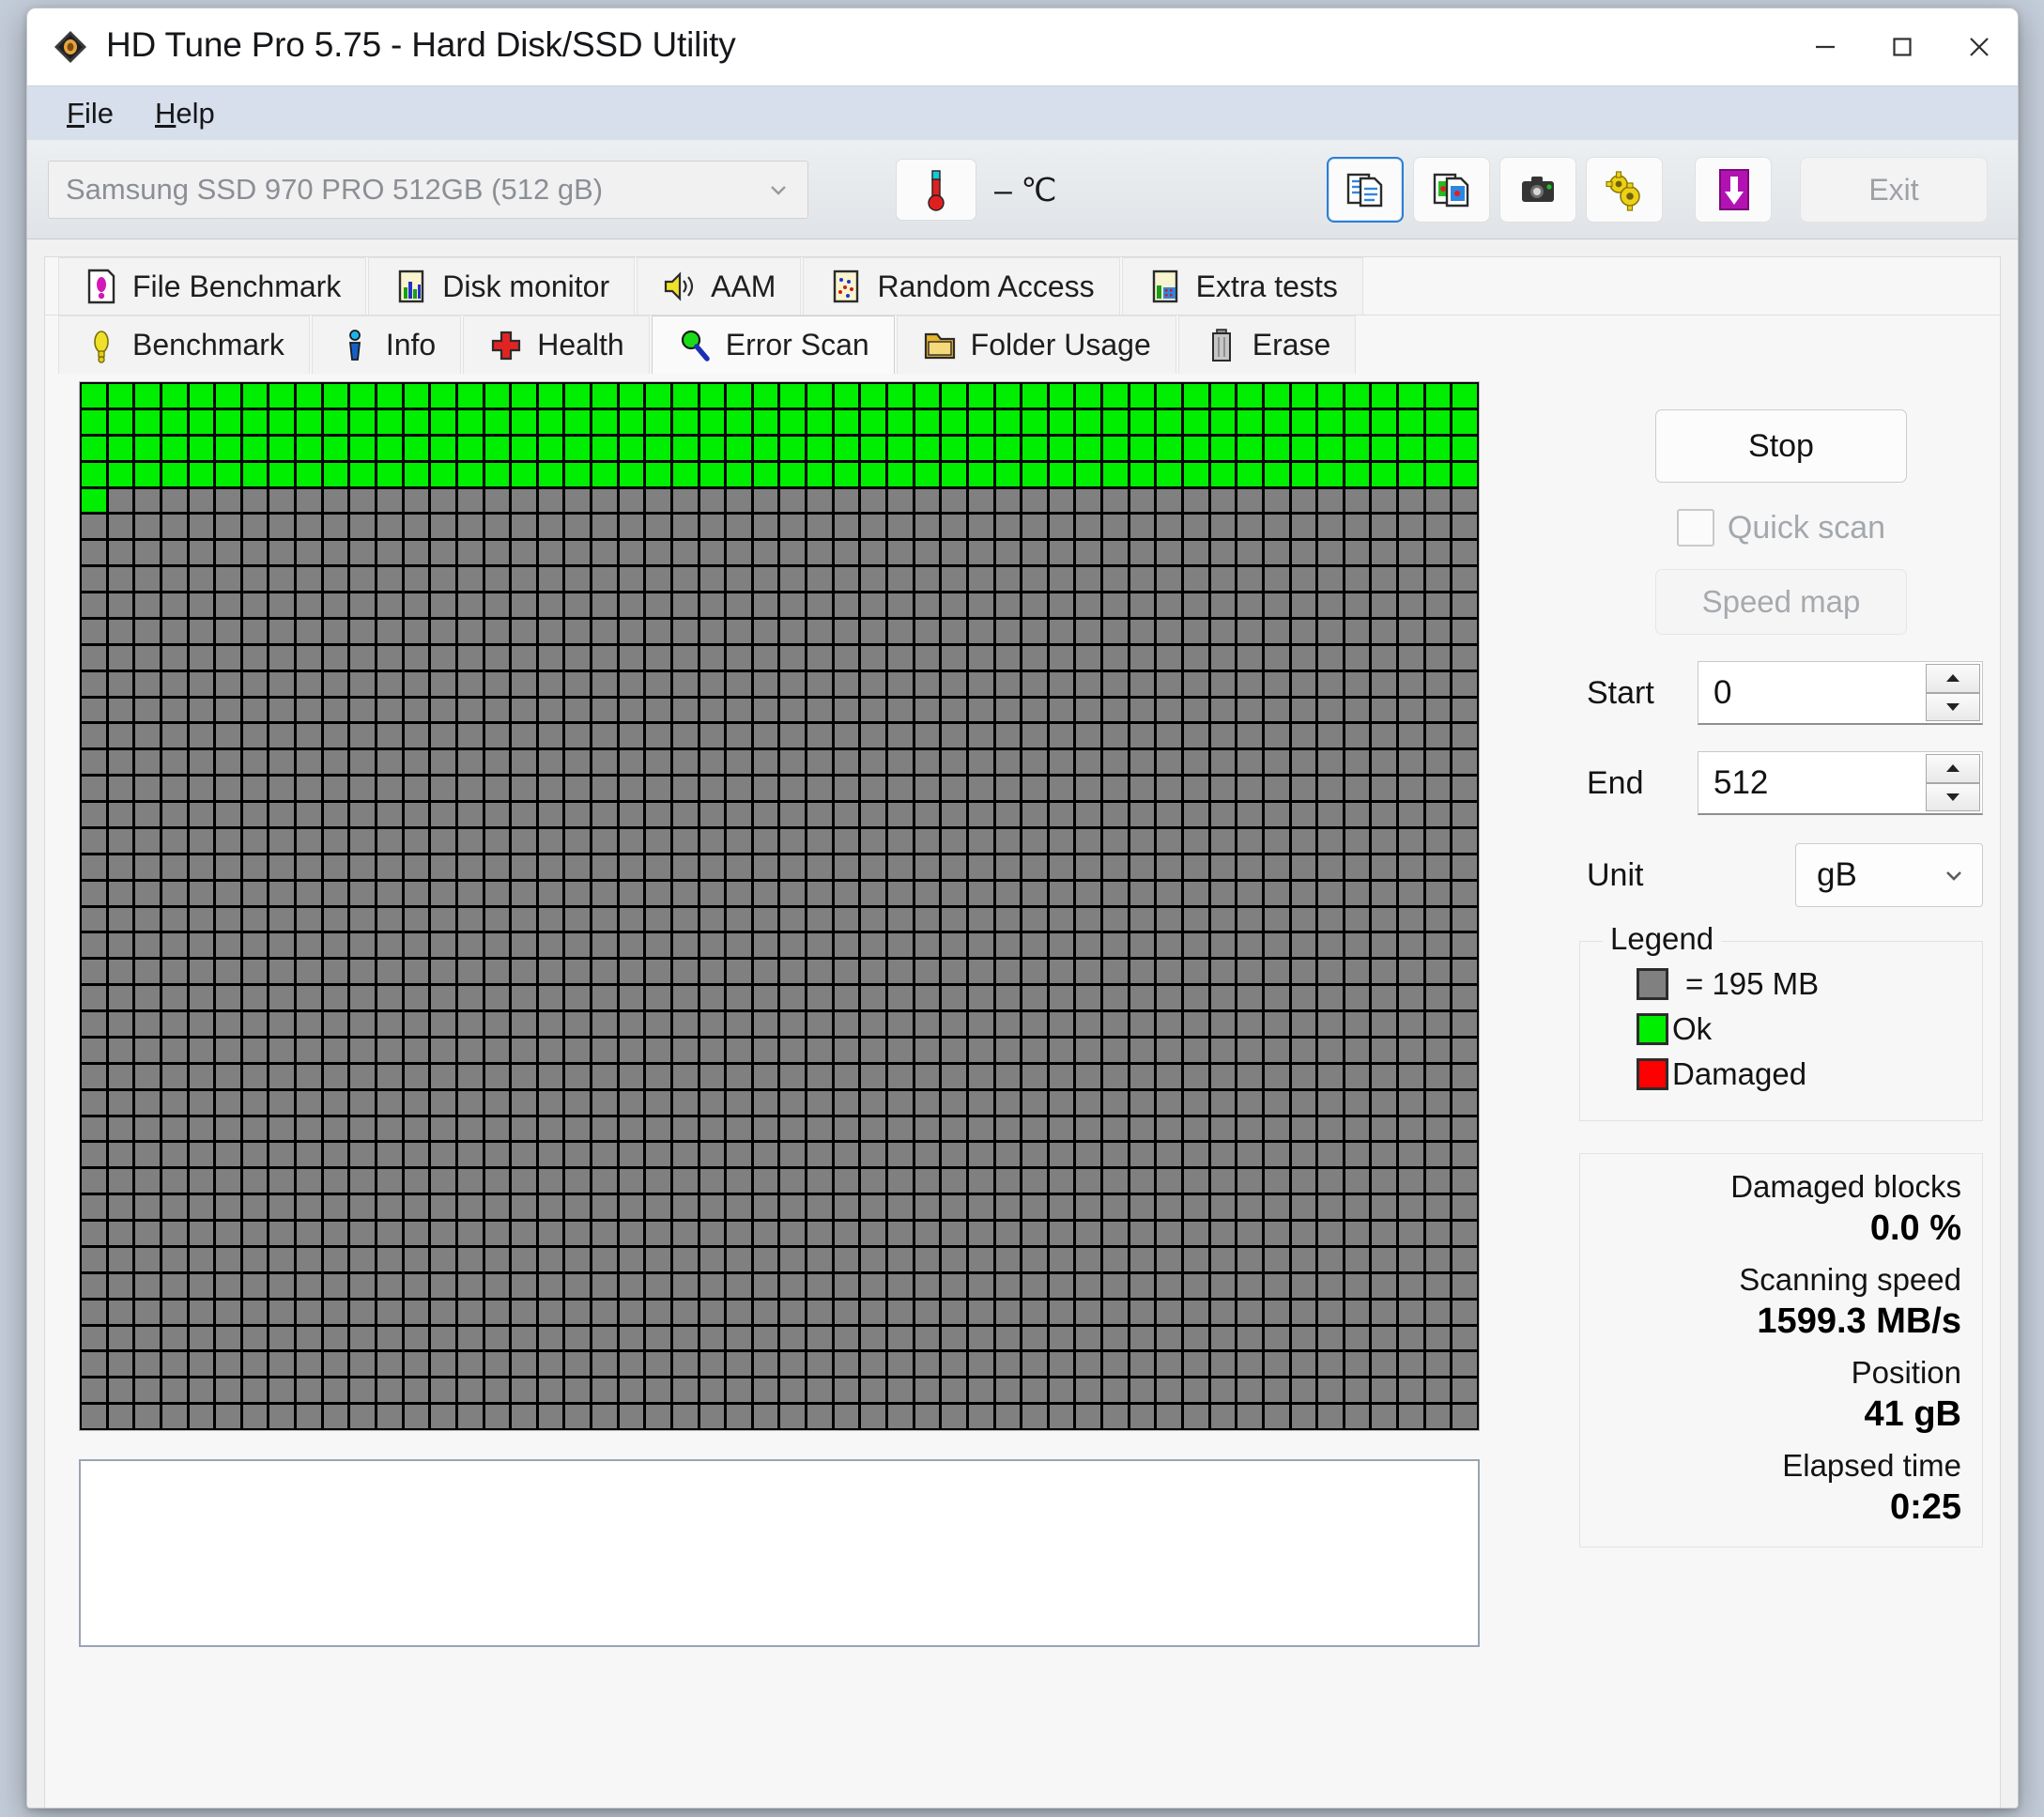  I want to click on tab-file-benchmark: File Benchmark, so click(212, 286).